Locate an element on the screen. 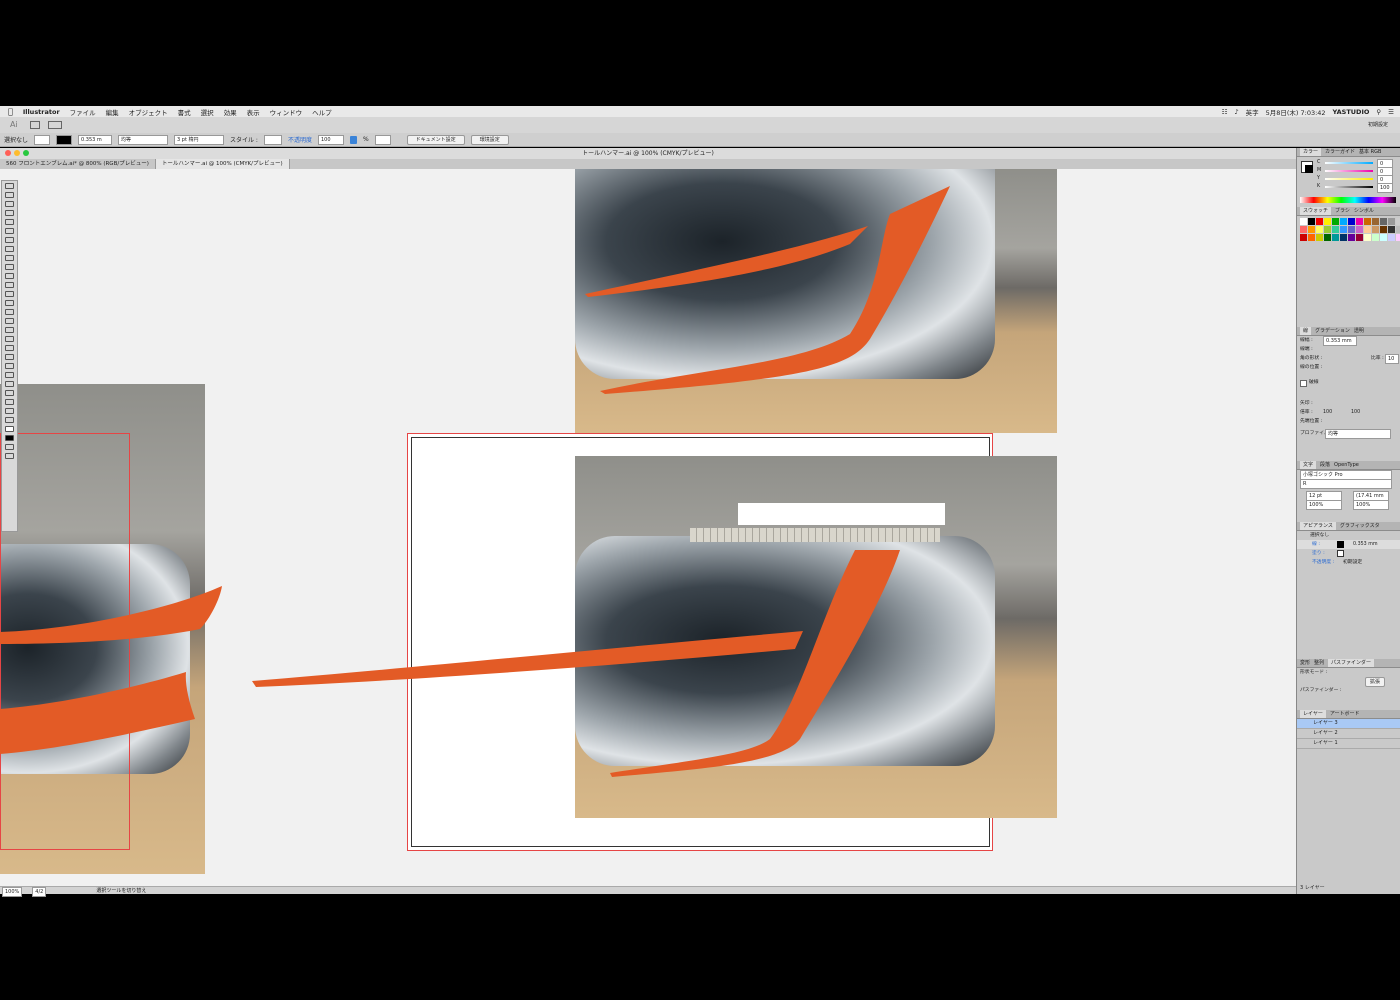 The width and height of the screenshot is (1400, 1000). horizontal-scale-input: 100% is located at coordinates (1371, 505).